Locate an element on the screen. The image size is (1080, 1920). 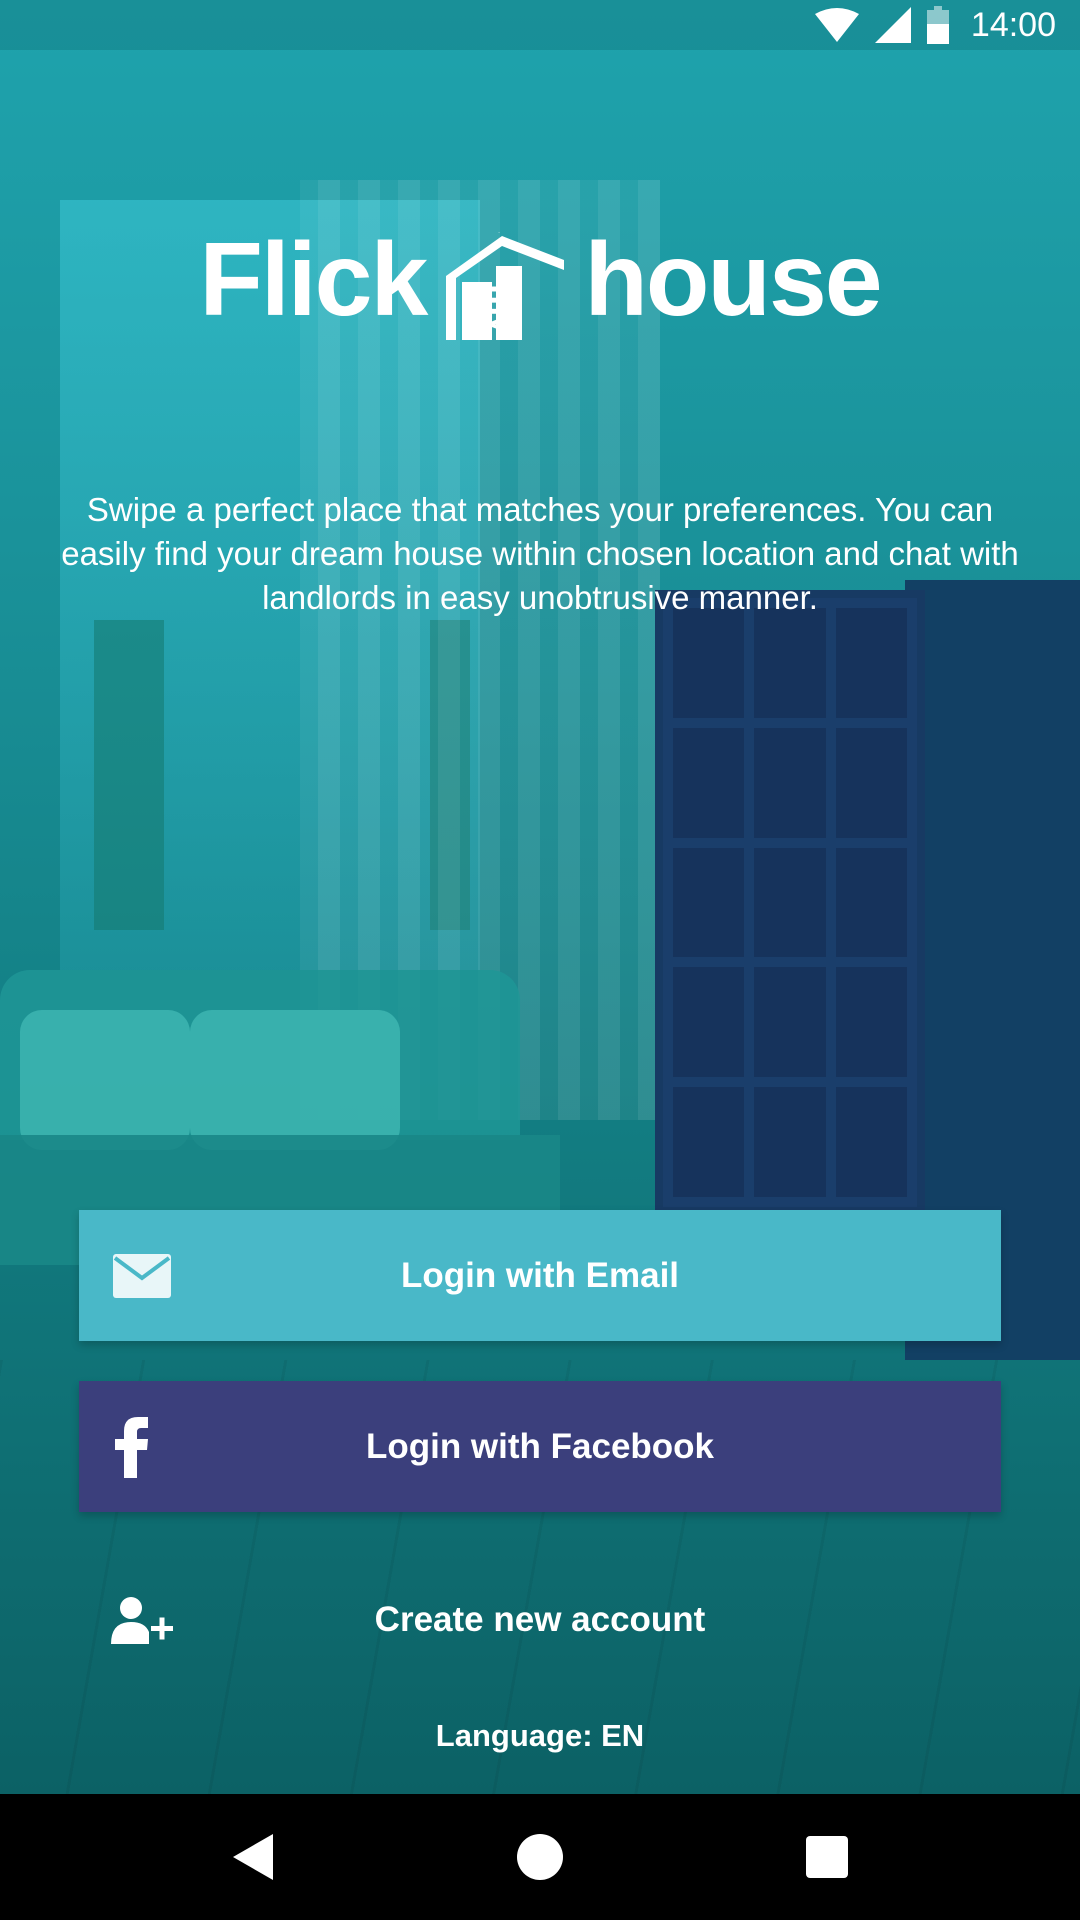
facebook-icon is located at coordinates (131, 1447).